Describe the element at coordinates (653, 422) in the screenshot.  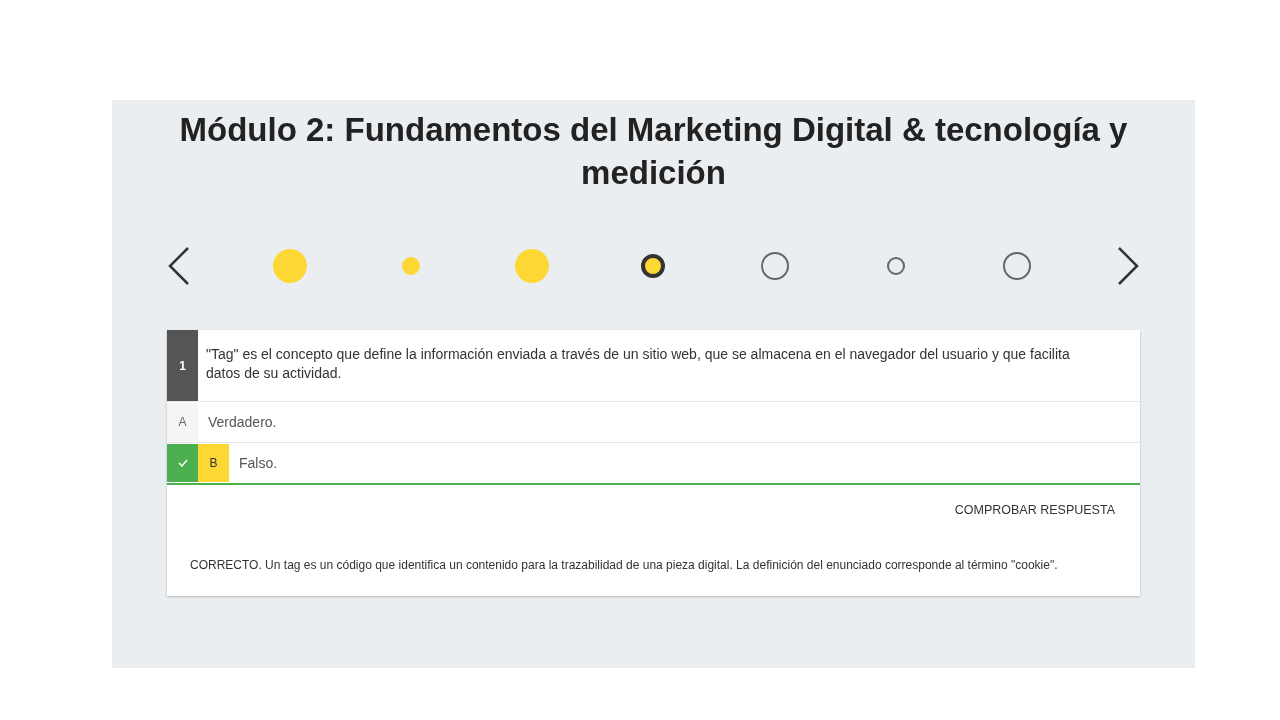
I see `answer-option: A Verdadero.` at that location.